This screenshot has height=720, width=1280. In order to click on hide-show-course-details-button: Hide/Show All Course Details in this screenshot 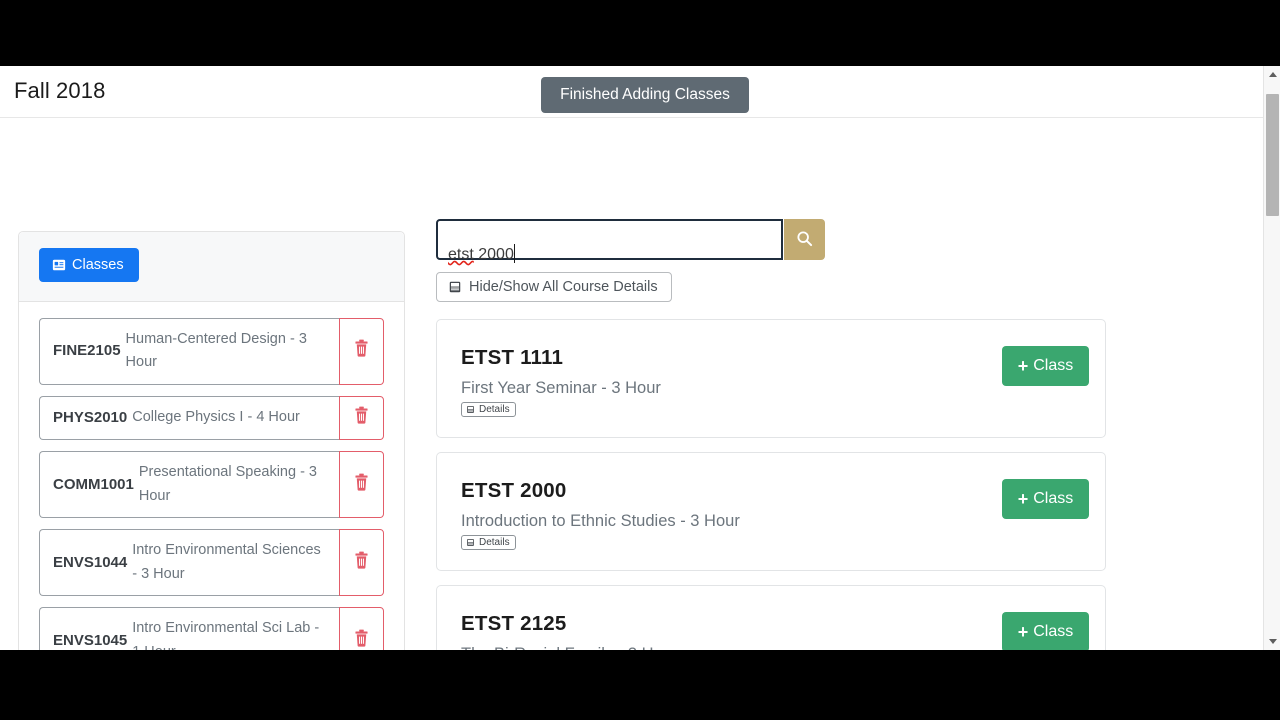, I will do `click(554, 287)`.